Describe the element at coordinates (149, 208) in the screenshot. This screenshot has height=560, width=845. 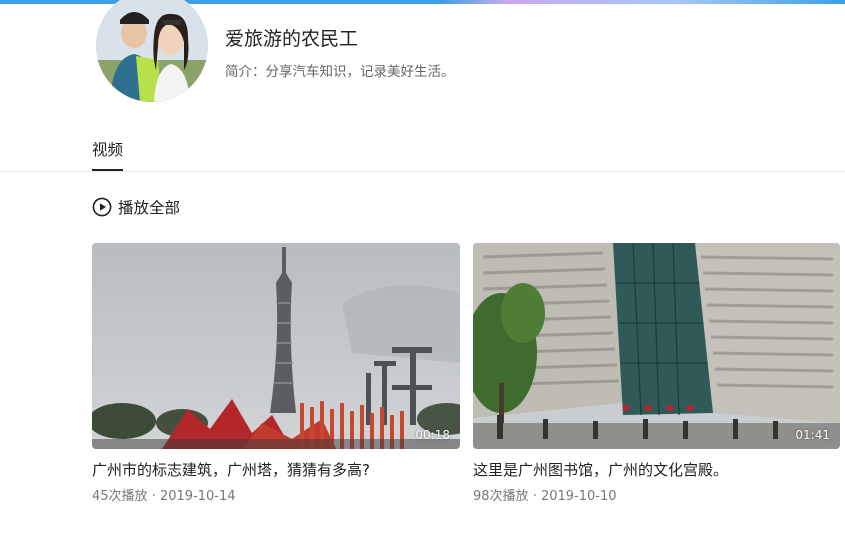
I see `play-all-label: 播放全部` at that location.